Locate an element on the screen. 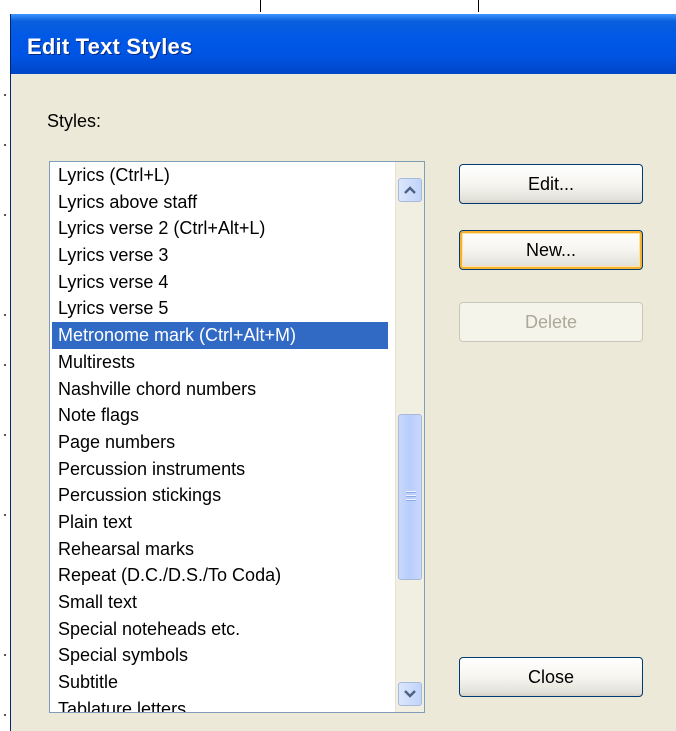 The height and width of the screenshot is (731, 676). styles-label: Styles: is located at coordinates (74, 121).